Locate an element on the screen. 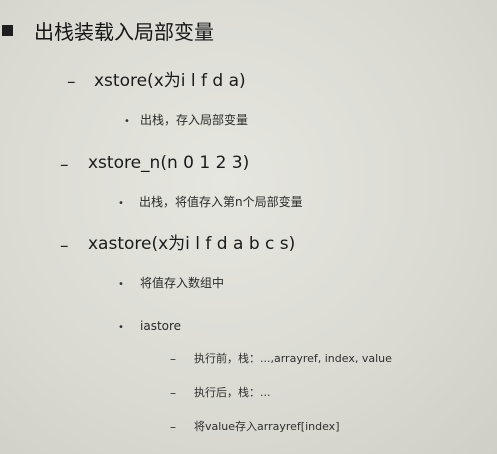 The height and width of the screenshot is (454, 497). item-xstore-n-desc: 出栈，将值存入第n个局部变量 is located at coordinates (221, 202).